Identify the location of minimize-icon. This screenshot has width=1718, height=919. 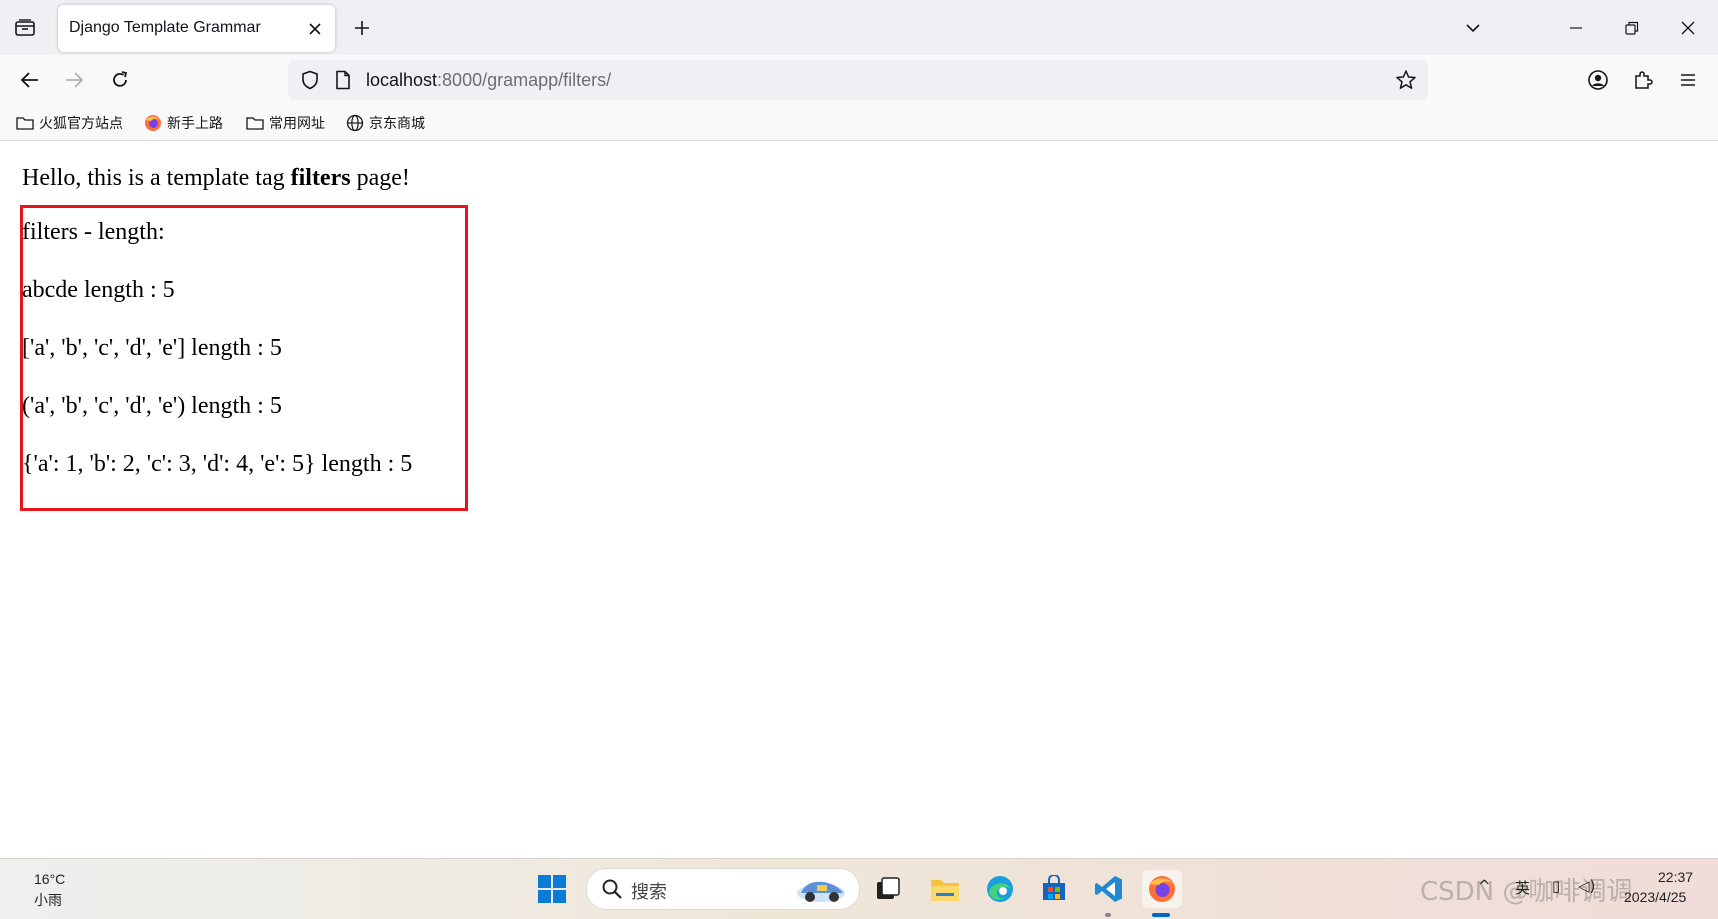
(1576, 28).